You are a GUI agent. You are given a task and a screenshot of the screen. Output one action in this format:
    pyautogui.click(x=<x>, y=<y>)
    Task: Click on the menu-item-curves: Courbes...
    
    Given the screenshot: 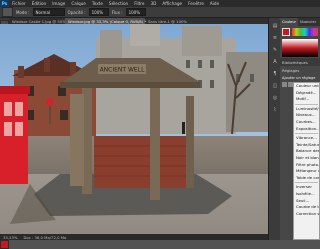 What is the action you would take?
    pyautogui.click(x=306, y=122)
    